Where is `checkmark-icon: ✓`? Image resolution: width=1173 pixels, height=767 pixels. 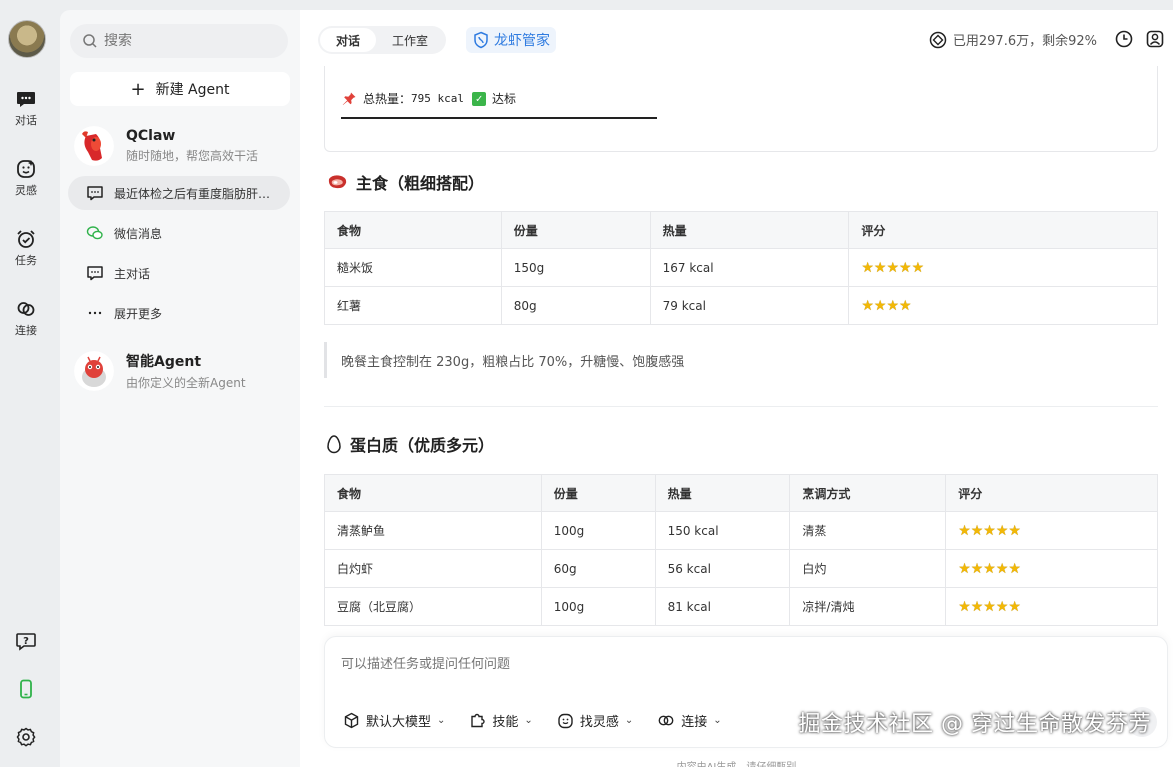
checkmark-icon: ✓ is located at coordinates (479, 98).